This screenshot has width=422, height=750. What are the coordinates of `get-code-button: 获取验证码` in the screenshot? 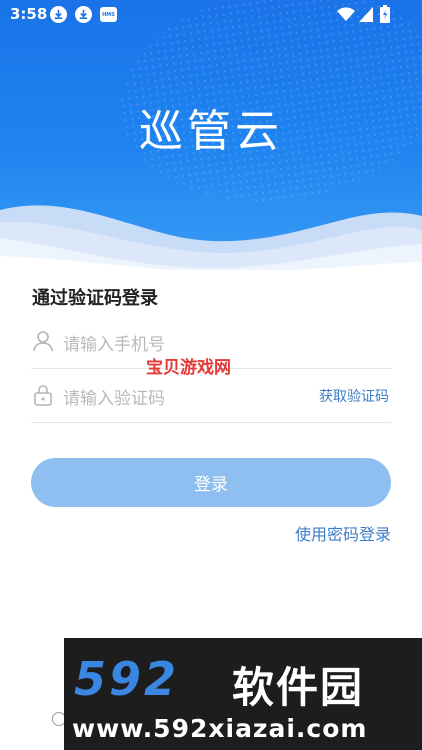 It's located at (354, 396).